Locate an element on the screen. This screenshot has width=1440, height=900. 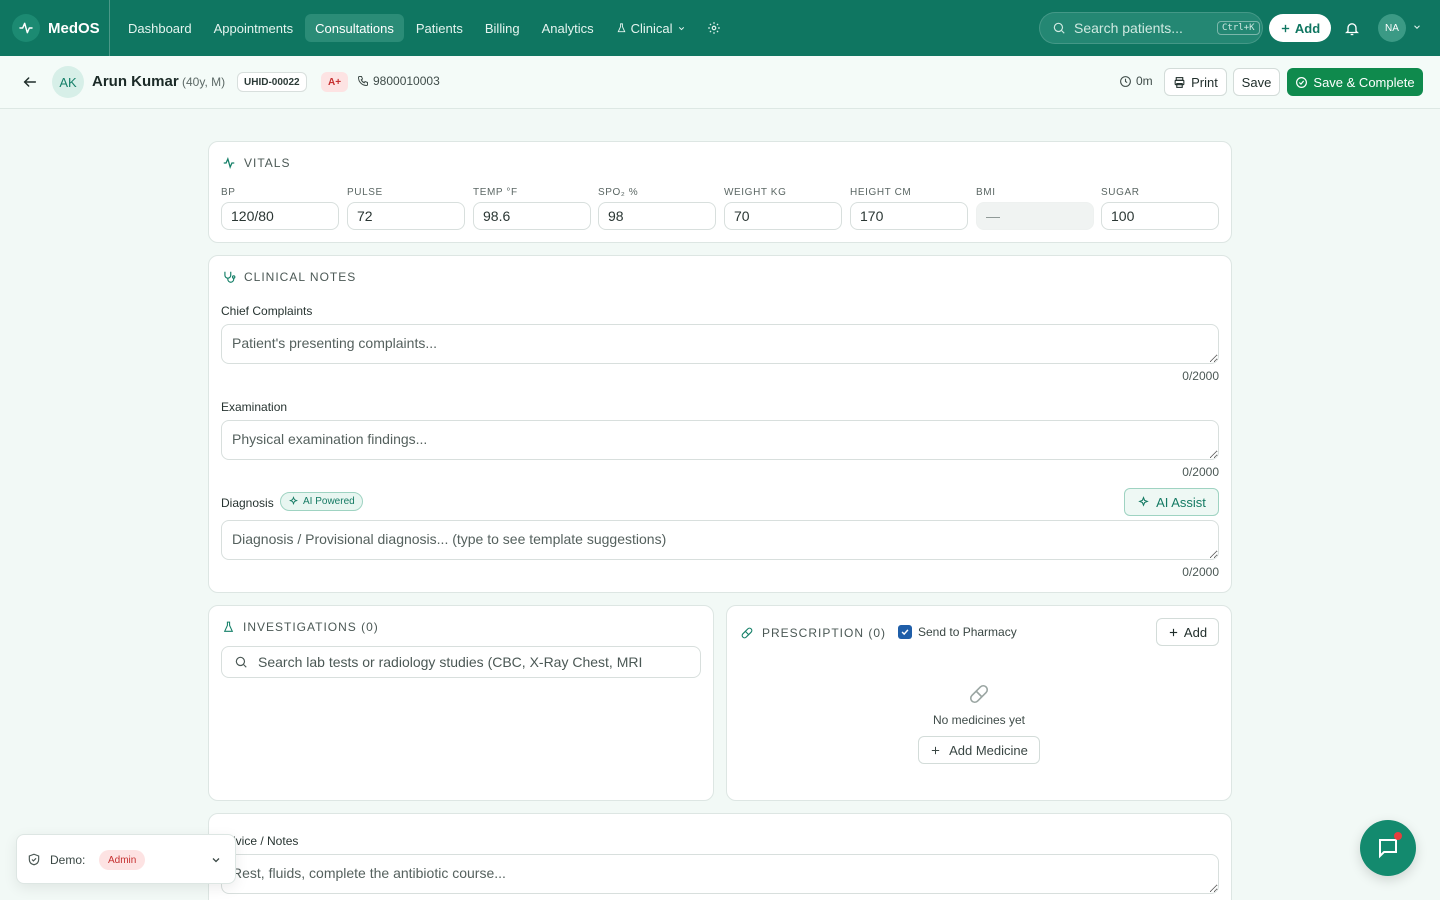
vital-pulse: Pulse is located at coordinates (406, 208).